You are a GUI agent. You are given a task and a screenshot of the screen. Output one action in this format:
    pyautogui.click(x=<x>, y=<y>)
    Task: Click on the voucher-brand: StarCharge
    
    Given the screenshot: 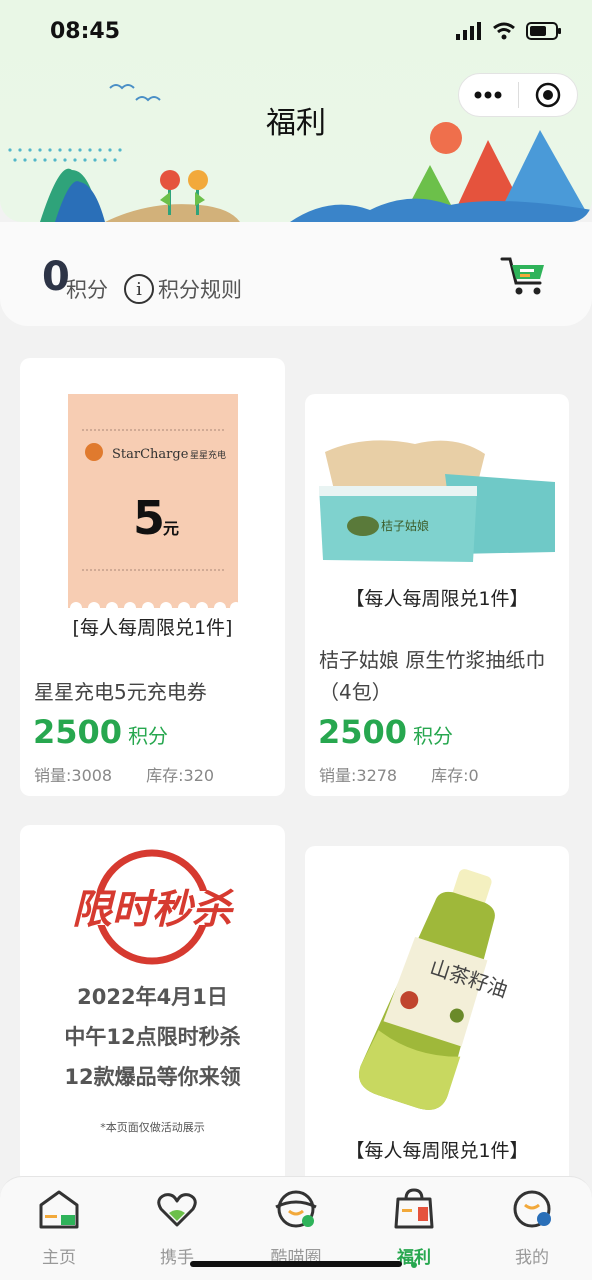 What is the action you would take?
    pyautogui.click(x=150, y=454)
    